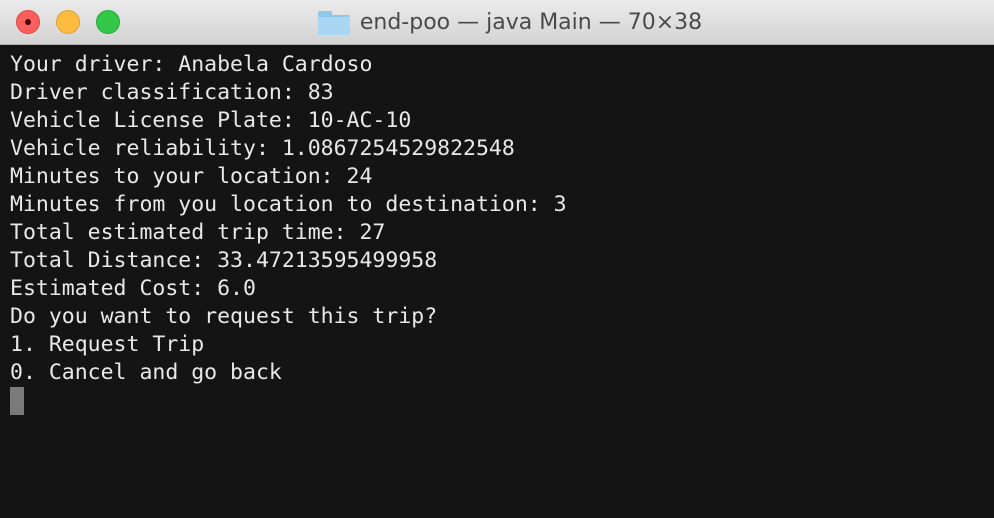 The image size is (994, 518). Describe the element at coordinates (211, 120) in the screenshot. I see `terminal-line-license-plate: Vehicle License Plate: 10-AC-10` at that location.